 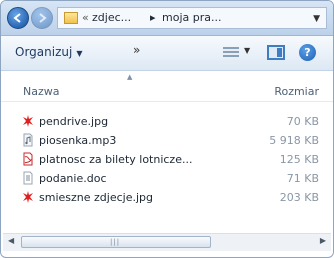 What do you see at coordinates (167, 141) in the screenshot?
I see `list-item: piosenka.mp3 5 918 KB` at bounding box center [167, 141].